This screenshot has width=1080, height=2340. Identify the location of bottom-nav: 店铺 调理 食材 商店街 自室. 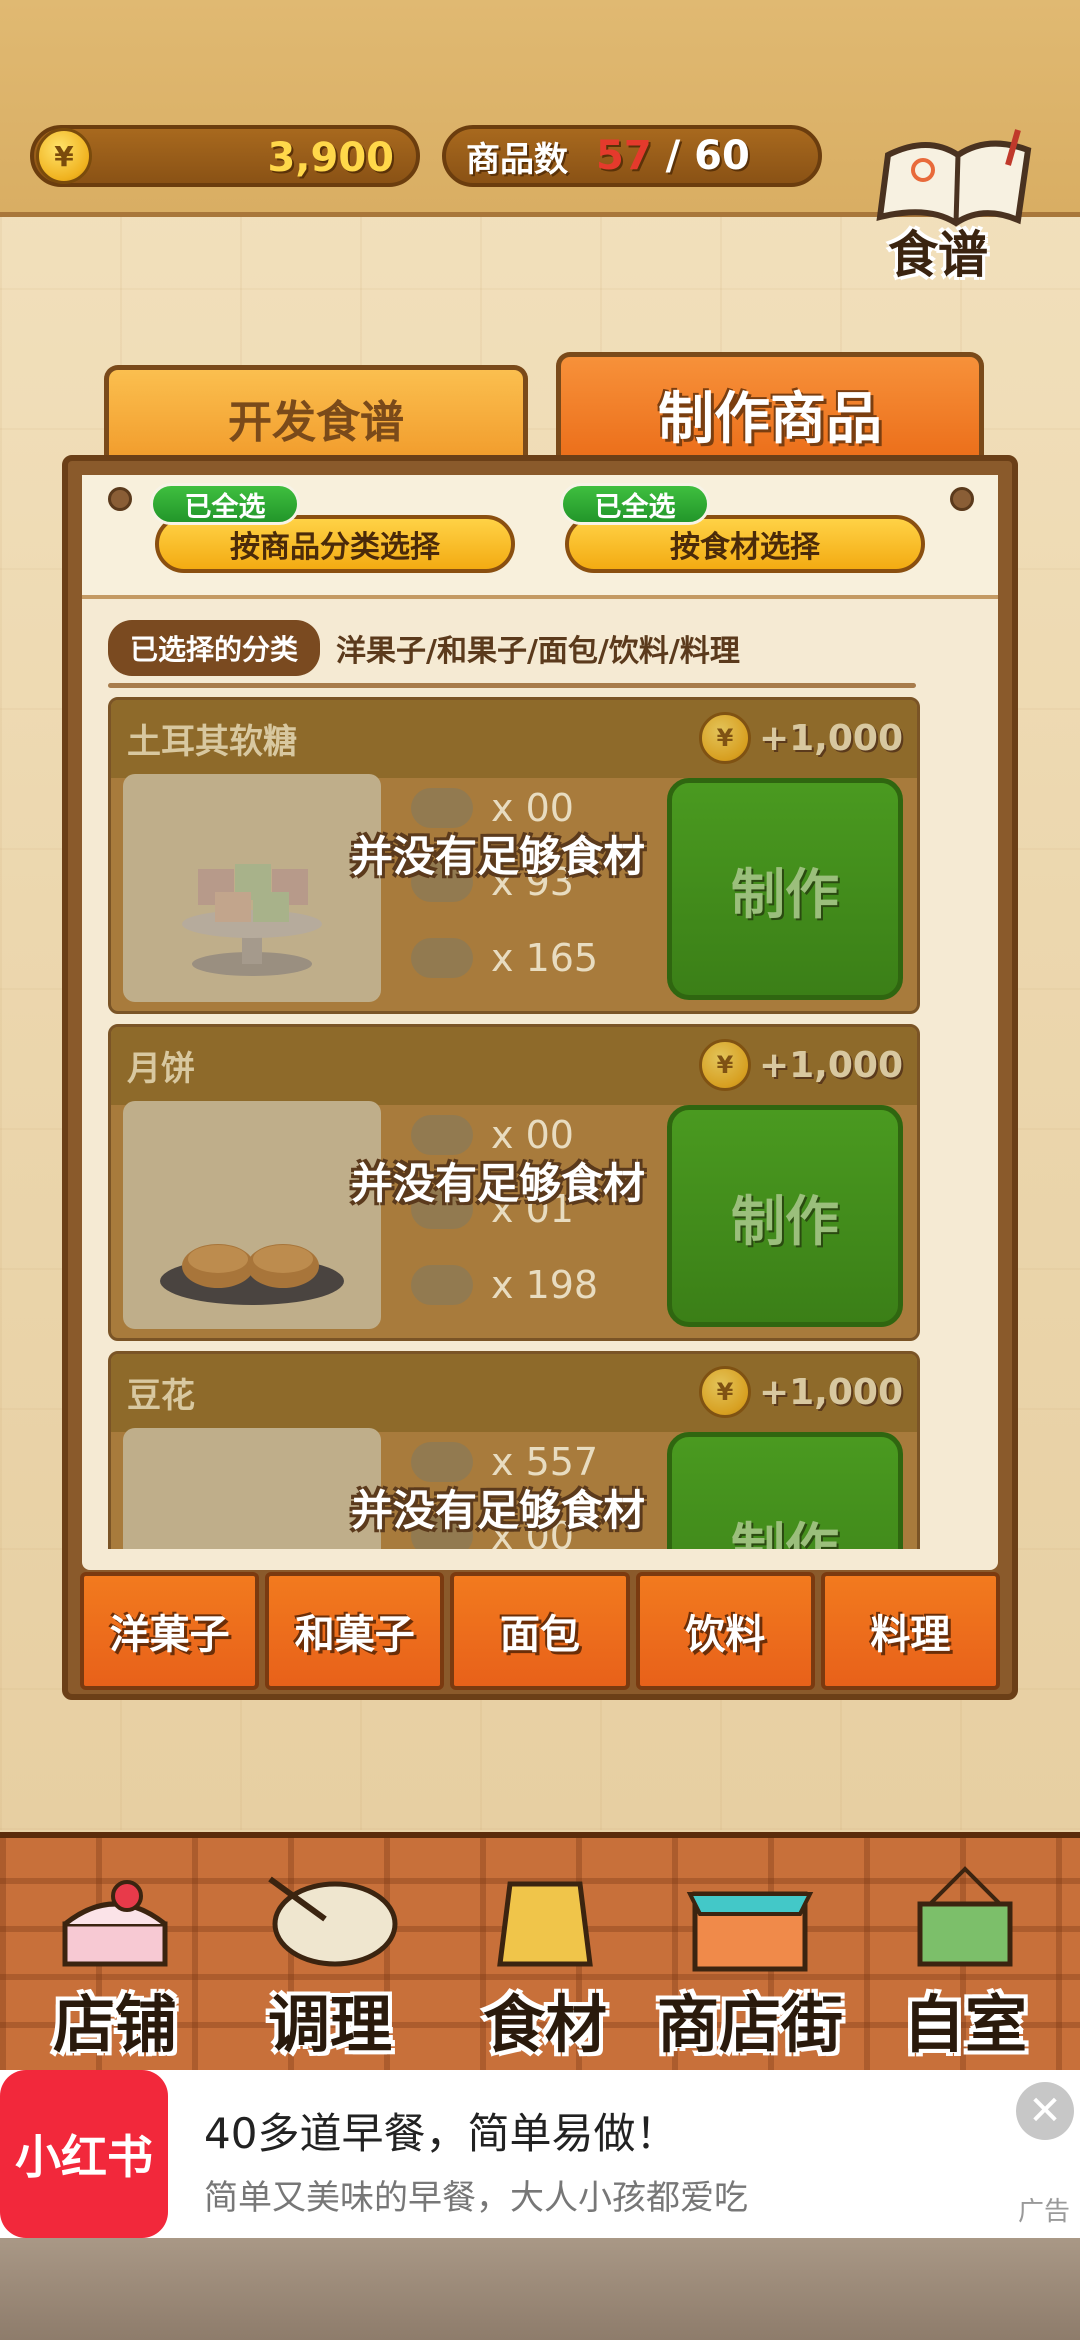
(540, 1954).